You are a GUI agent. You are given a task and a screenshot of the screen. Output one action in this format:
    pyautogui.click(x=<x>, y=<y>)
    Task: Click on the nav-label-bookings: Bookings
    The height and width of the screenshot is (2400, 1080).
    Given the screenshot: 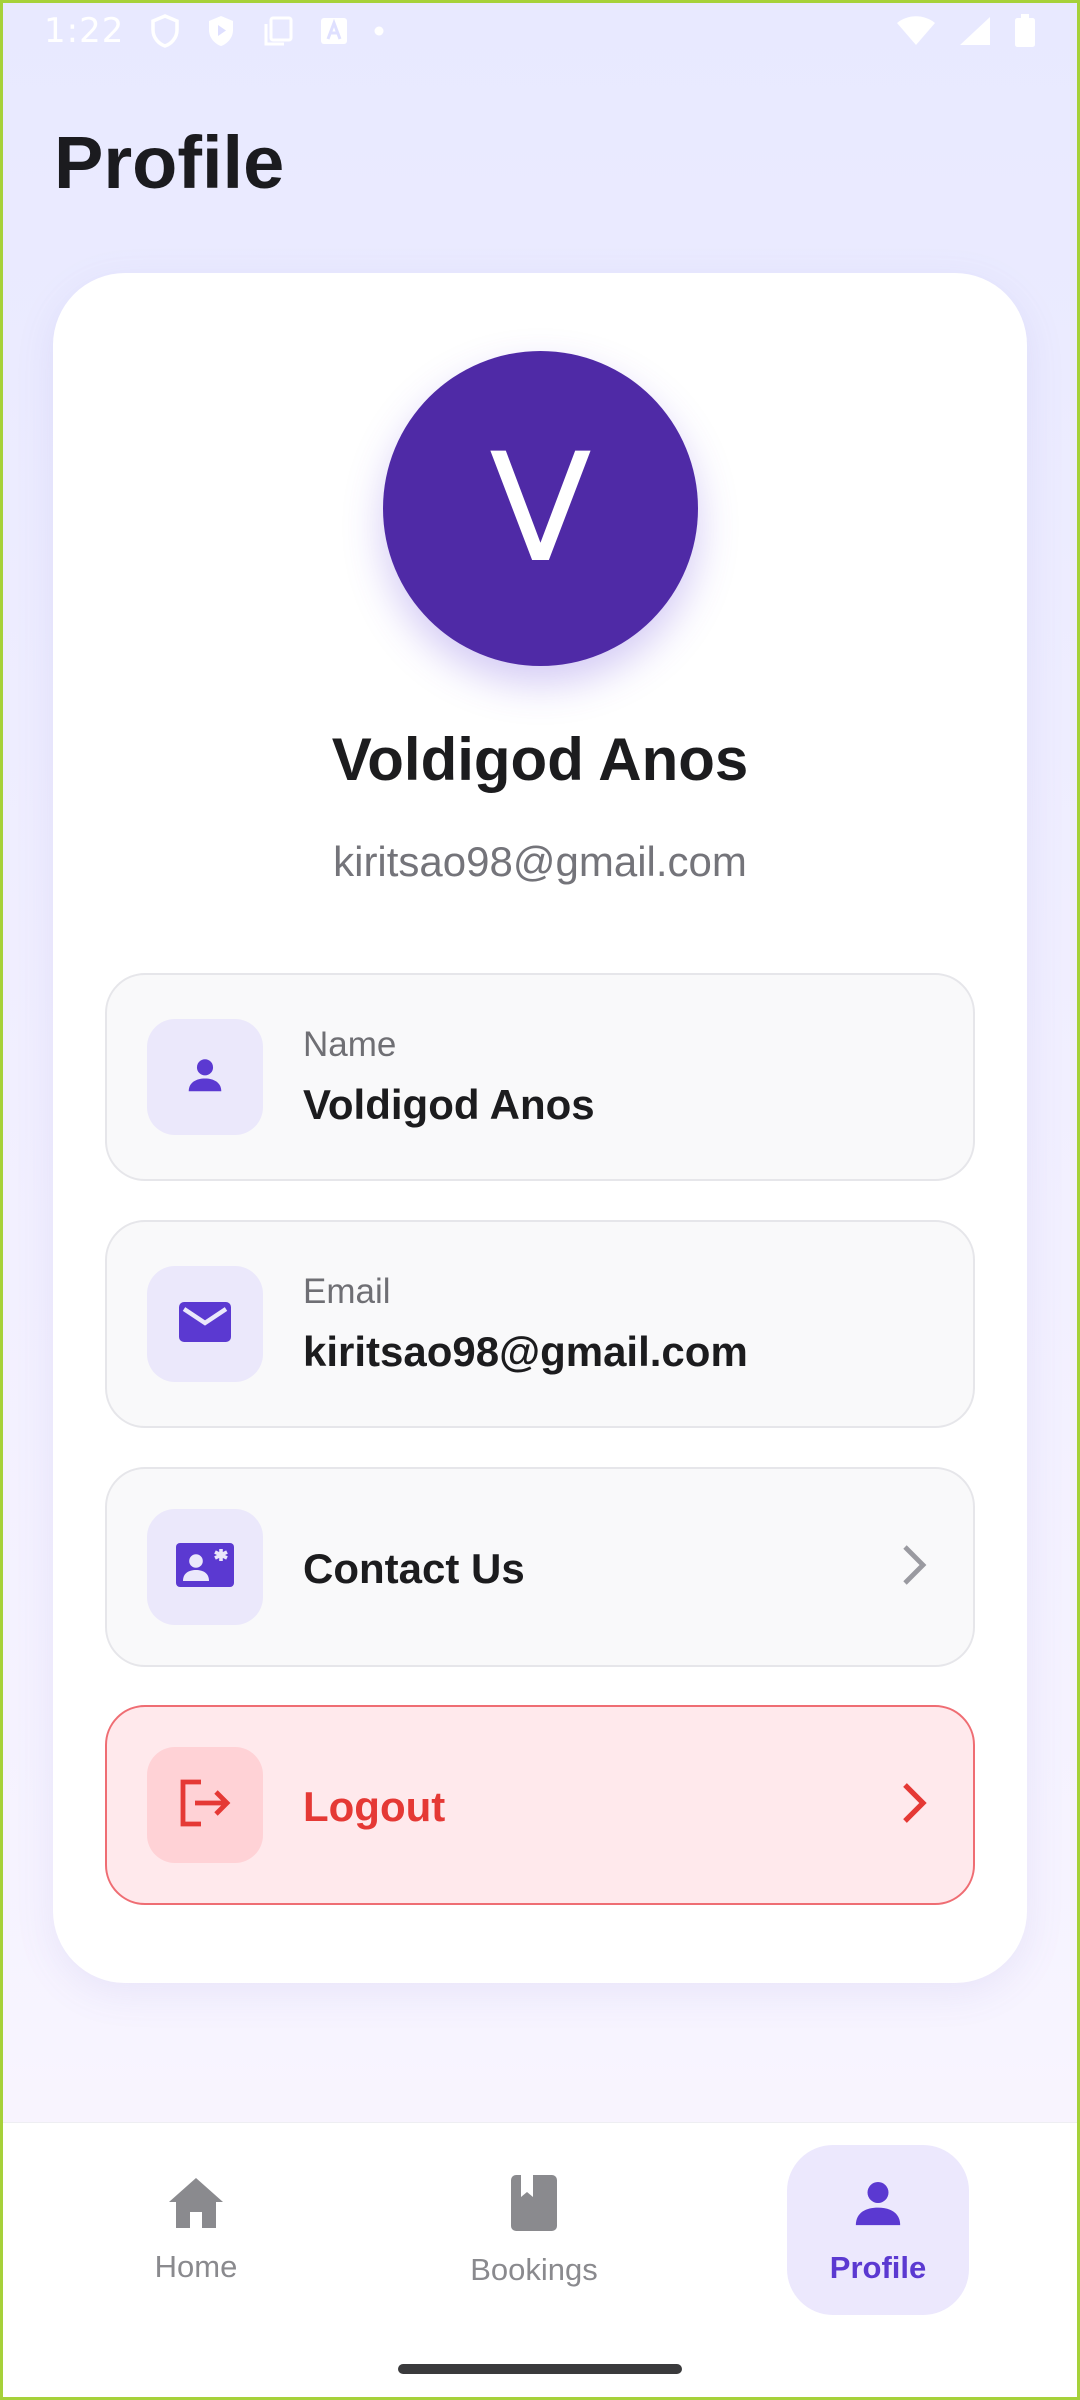 What is the action you would take?
    pyautogui.click(x=534, y=2269)
    